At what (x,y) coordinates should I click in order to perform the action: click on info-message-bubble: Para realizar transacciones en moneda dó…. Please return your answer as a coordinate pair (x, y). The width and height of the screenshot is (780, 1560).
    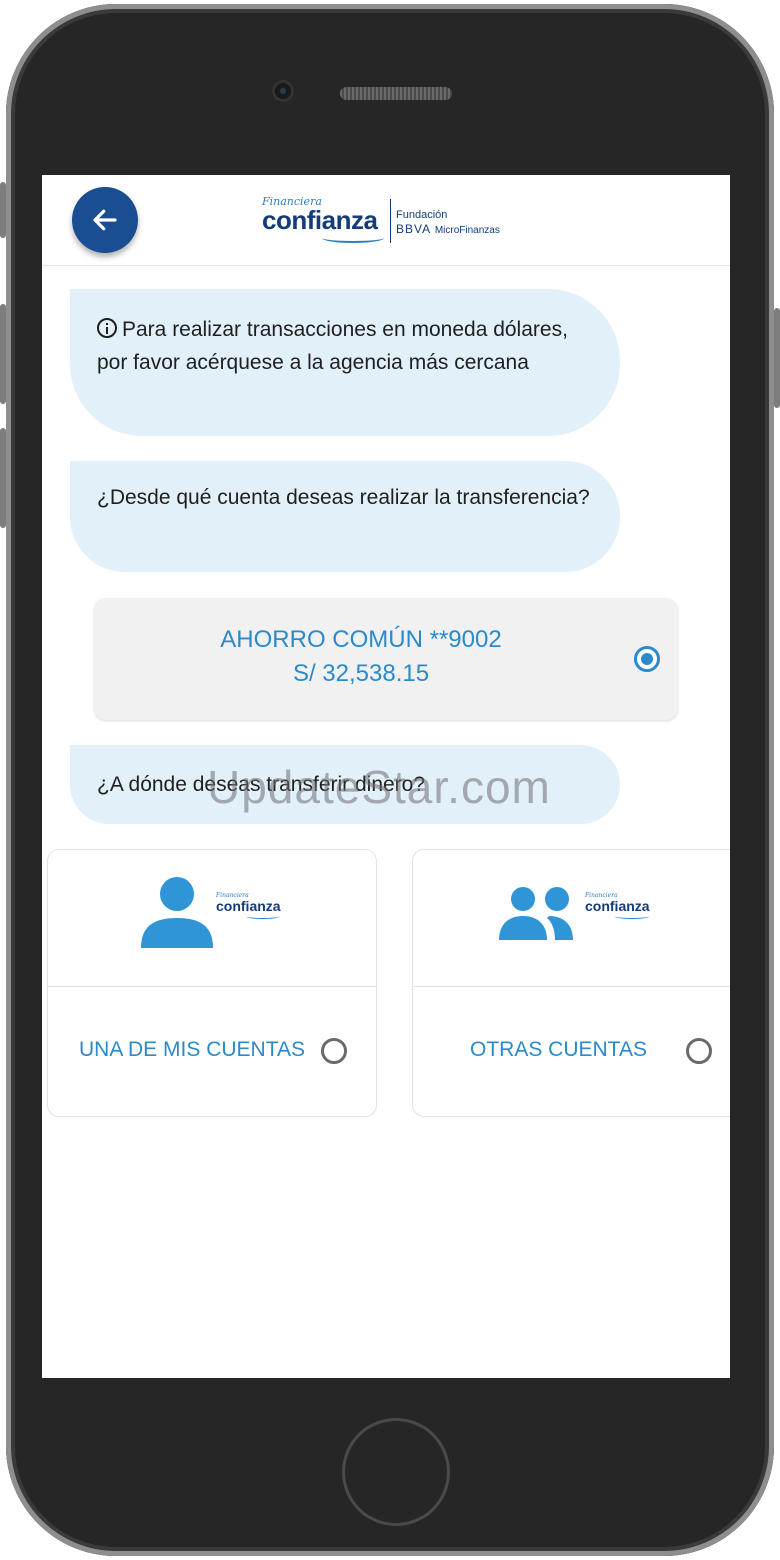
    Looking at the image, I should click on (345, 362).